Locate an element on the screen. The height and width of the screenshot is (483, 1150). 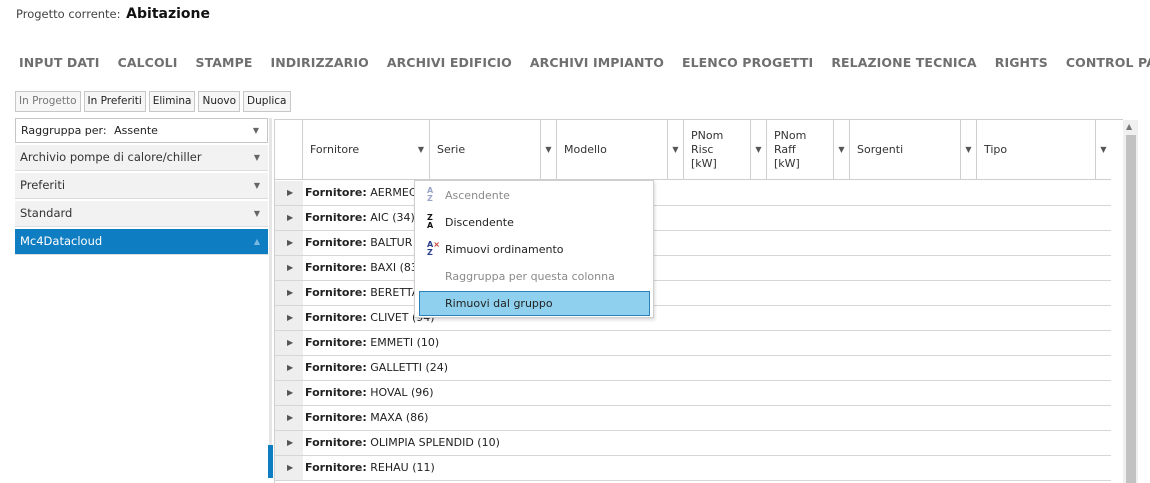
menu-item-ascendente: AZ Ascendente is located at coordinates (534, 195).